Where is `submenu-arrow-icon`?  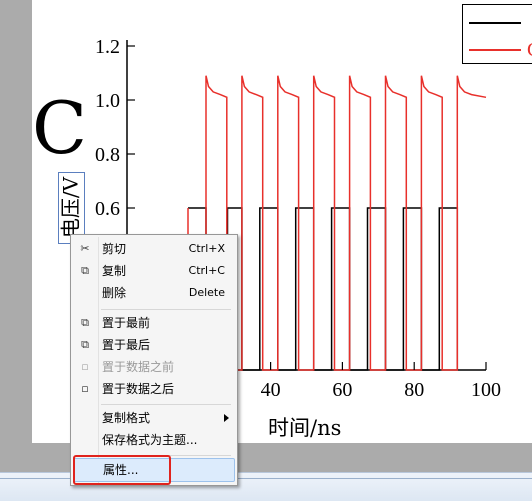 submenu-arrow-icon is located at coordinates (226, 418).